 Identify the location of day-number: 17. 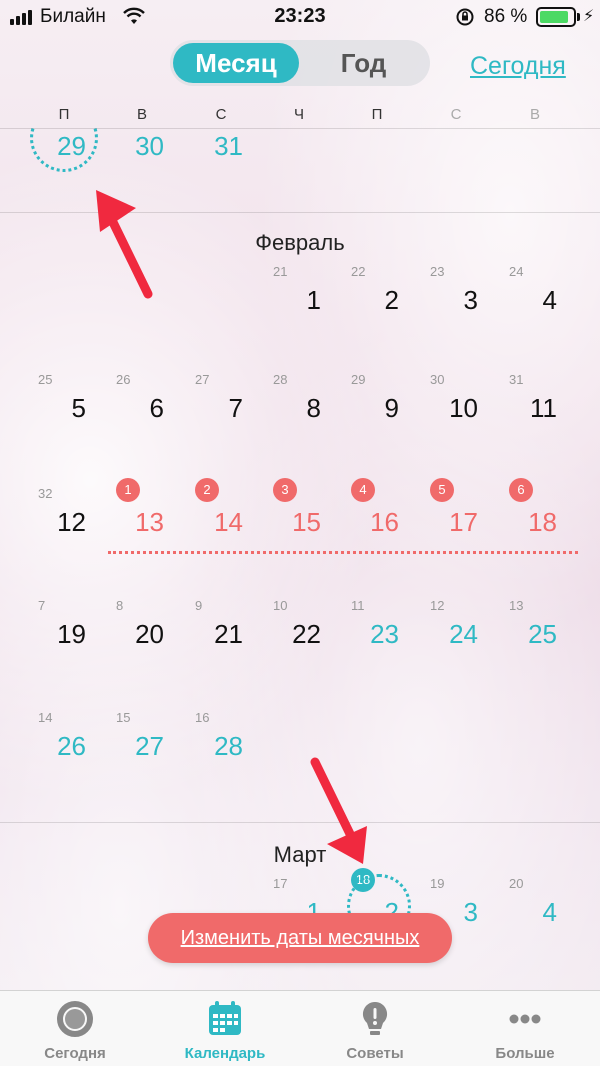
(463, 522).